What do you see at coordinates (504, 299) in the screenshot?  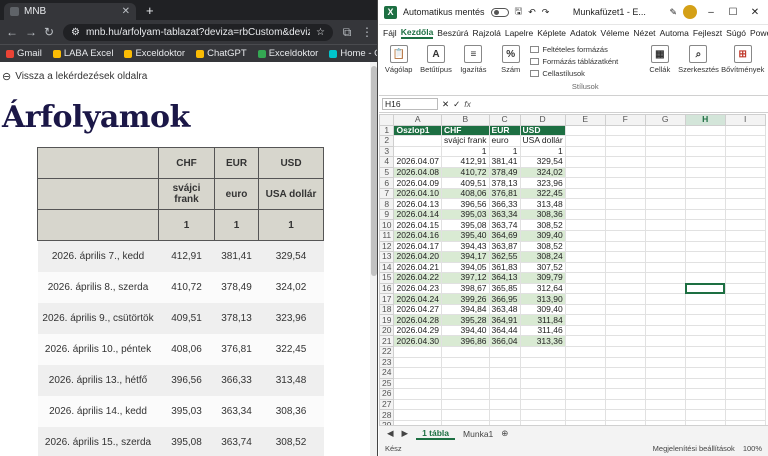 I see `cell: 366,95` at bounding box center [504, 299].